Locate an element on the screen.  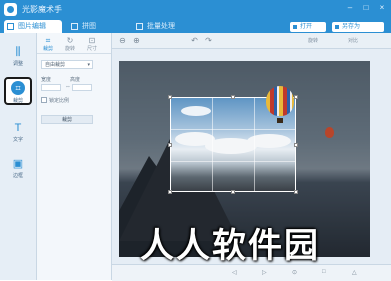
save-as-button: 另存为 is located at coordinates (358, 27).